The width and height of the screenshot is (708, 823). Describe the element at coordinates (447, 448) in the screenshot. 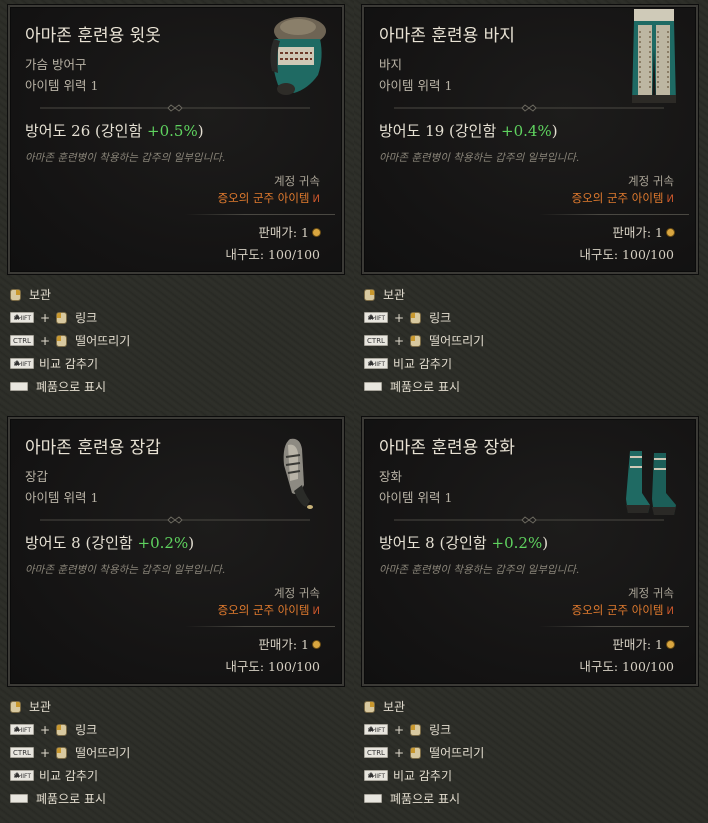

I see `item-title: 아마존 훈련용 장화` at that location.